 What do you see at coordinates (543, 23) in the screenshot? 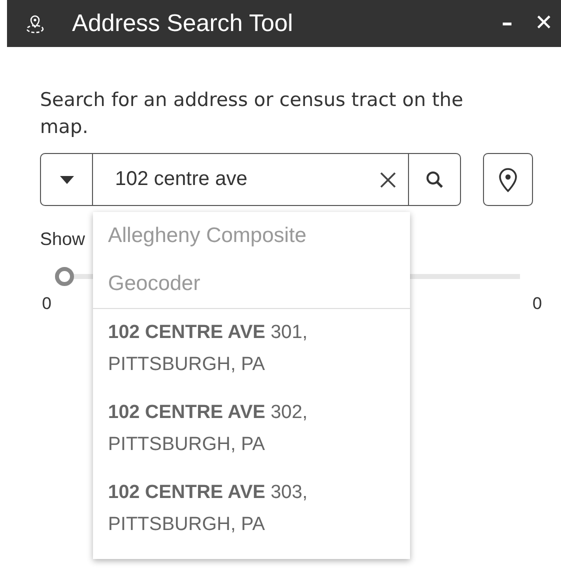
I see `close-button: ✕` at bounding box center [543, 23].